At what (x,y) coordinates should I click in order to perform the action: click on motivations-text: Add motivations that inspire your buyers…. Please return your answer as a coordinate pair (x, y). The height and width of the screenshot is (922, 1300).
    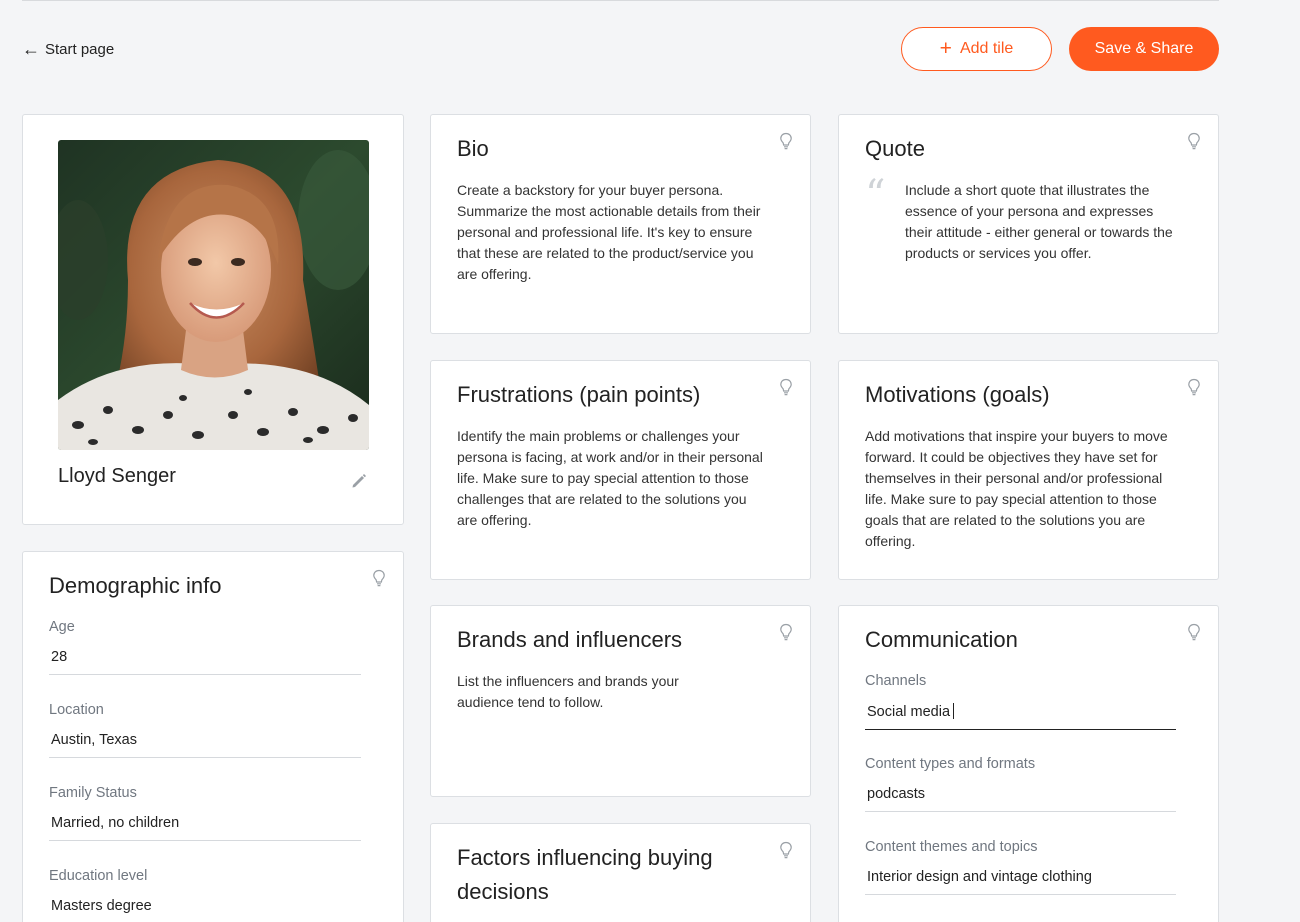
    Looking at the image, I should click on (1021, 489).